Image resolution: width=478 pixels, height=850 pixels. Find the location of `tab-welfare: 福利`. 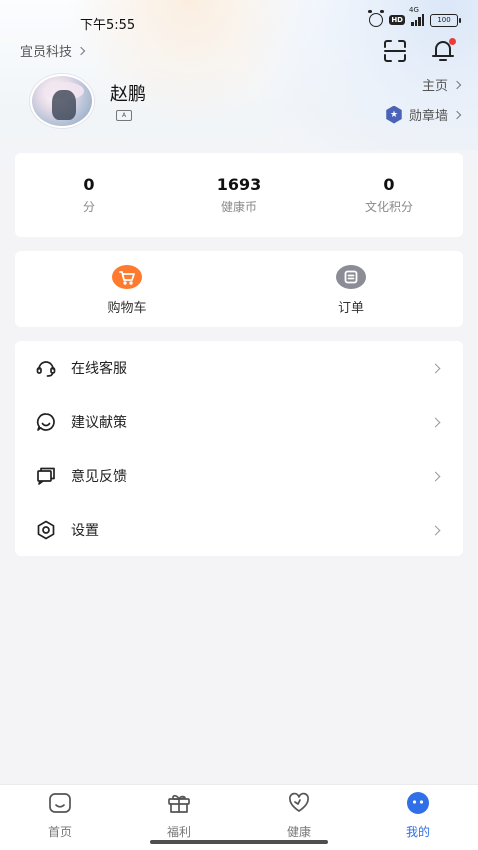

tab-welfare: 福利 is located at coordinates (179, 815).